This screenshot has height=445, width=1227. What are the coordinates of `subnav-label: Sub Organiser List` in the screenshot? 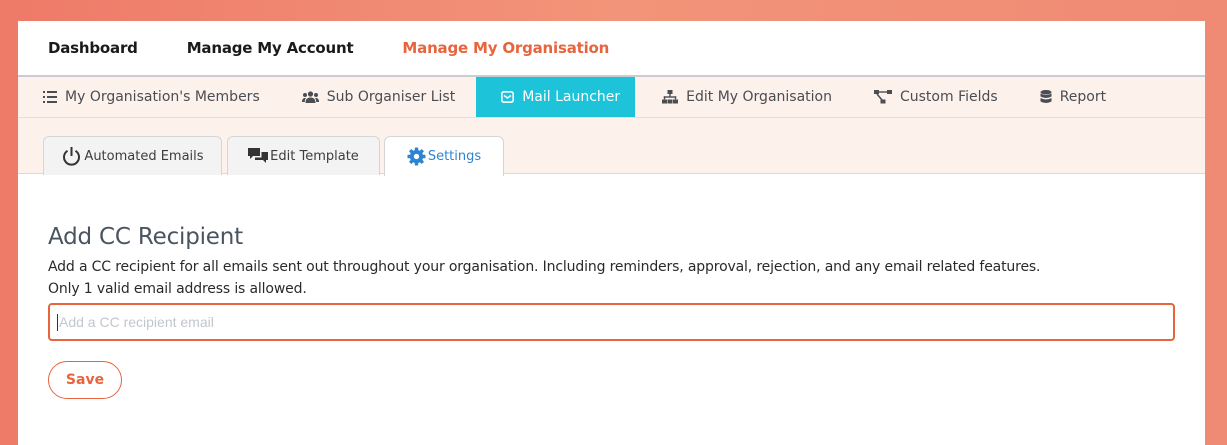 It's located at (391, 97).